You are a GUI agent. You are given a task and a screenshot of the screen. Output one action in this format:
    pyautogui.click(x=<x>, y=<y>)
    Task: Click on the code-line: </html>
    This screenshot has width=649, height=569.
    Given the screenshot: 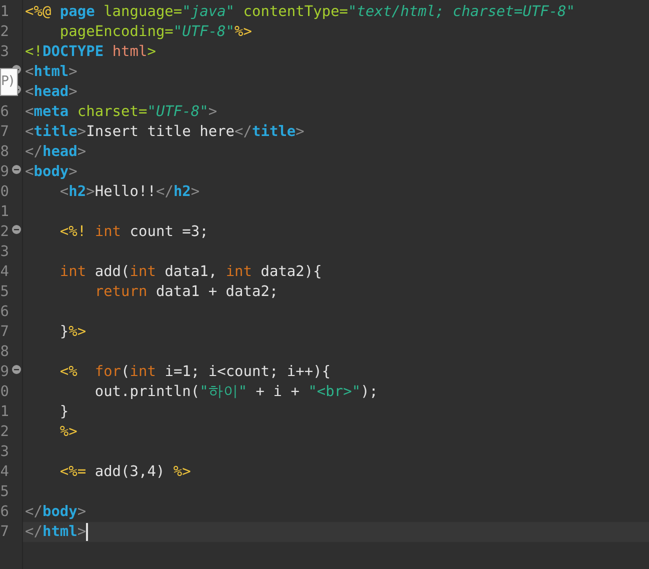 What is the action you would take?
    pyautogui.click(x=55, y=532)
    